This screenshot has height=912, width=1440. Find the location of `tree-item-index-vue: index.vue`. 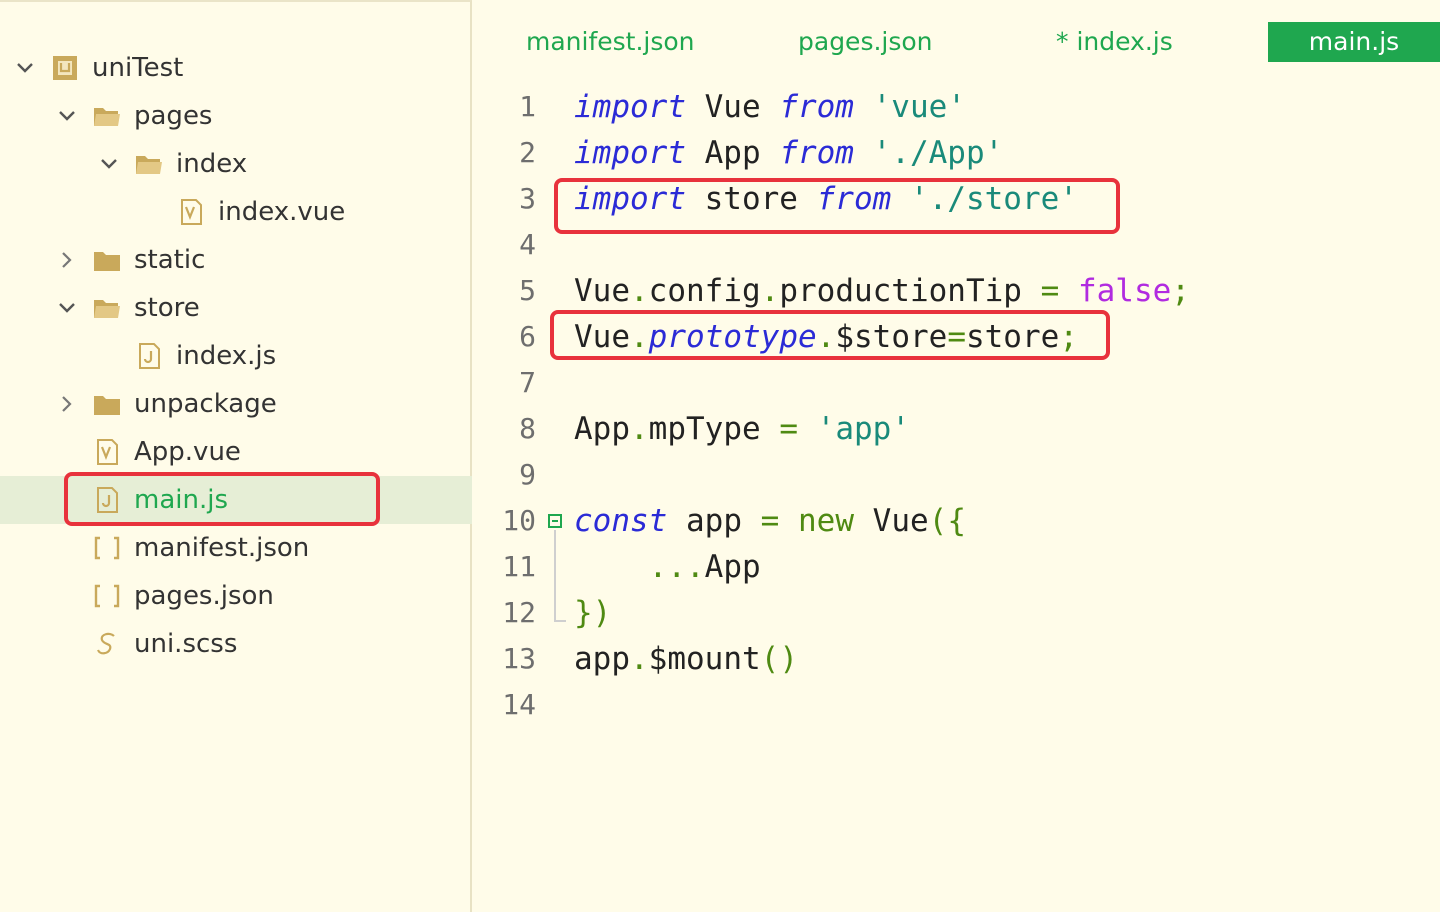

tree-item-index-vue: index.vue is located at coordinates (236, 212).